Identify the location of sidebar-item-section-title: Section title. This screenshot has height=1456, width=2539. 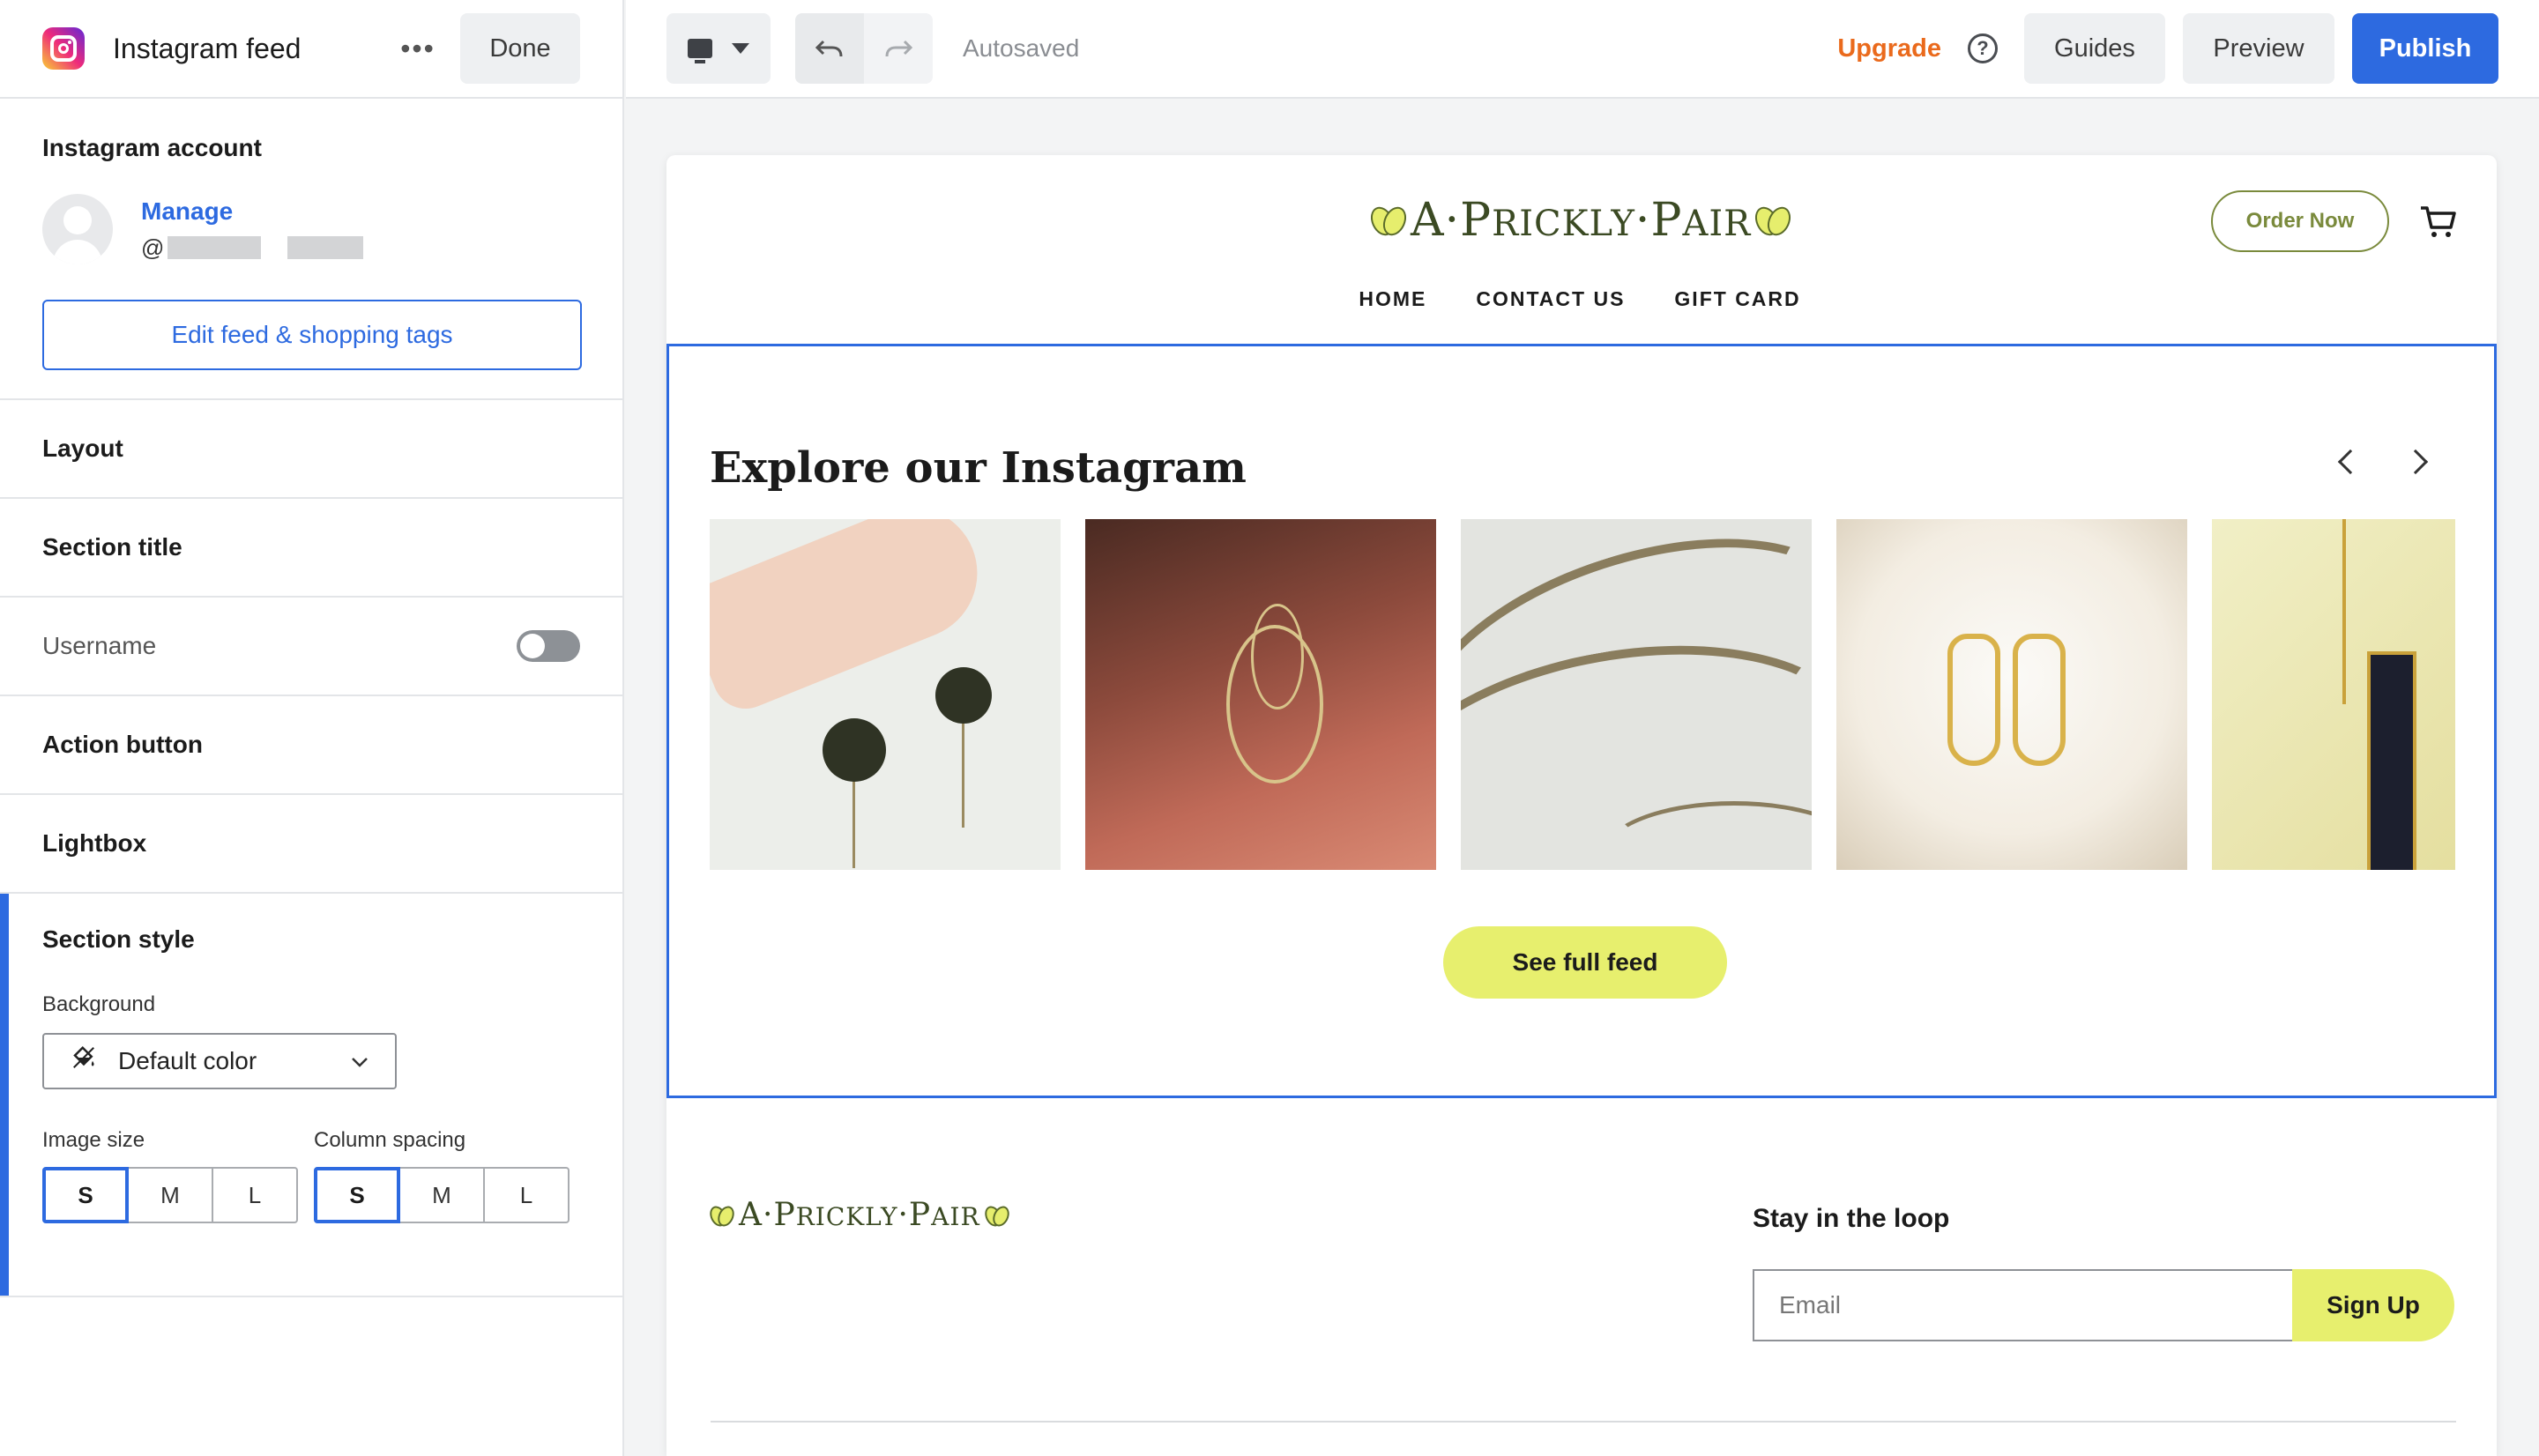
(311, 548).